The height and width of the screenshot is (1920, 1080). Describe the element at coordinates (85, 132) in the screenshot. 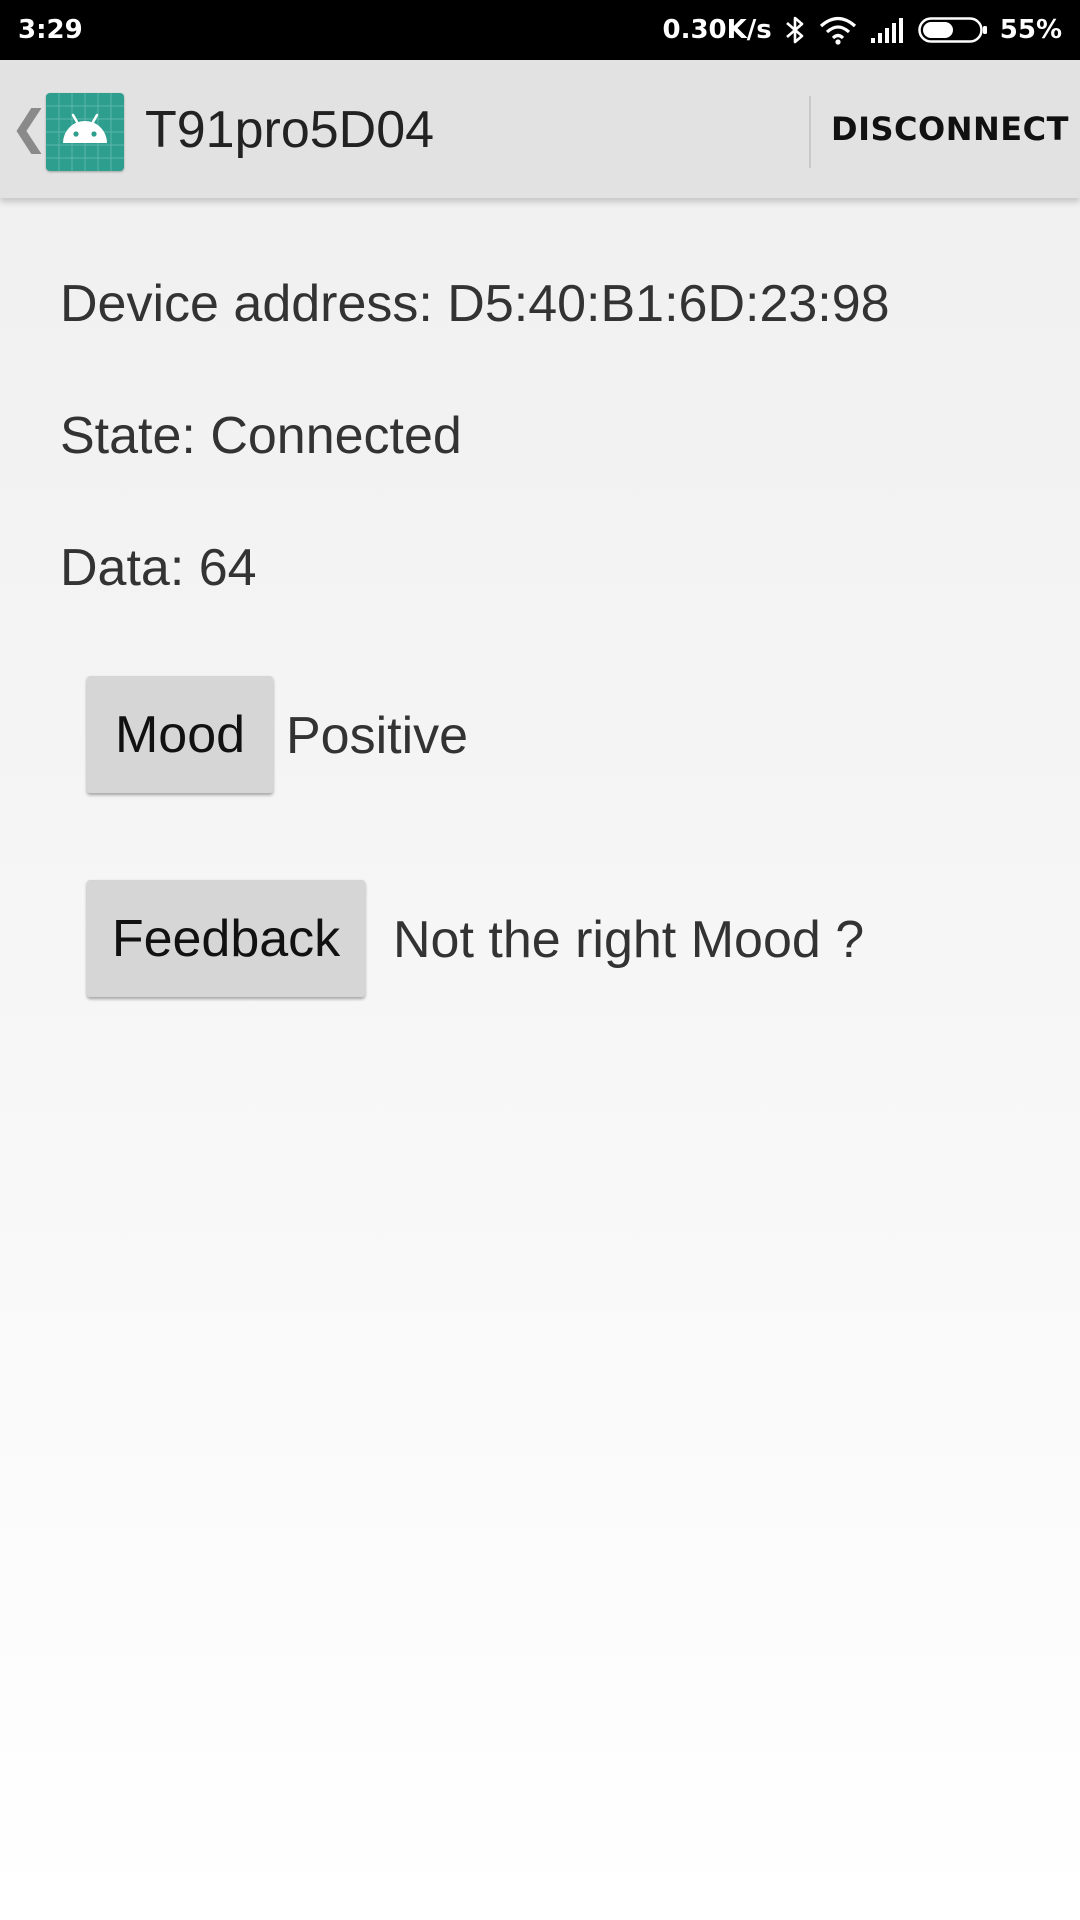

I see `android-app-icon` at that location.